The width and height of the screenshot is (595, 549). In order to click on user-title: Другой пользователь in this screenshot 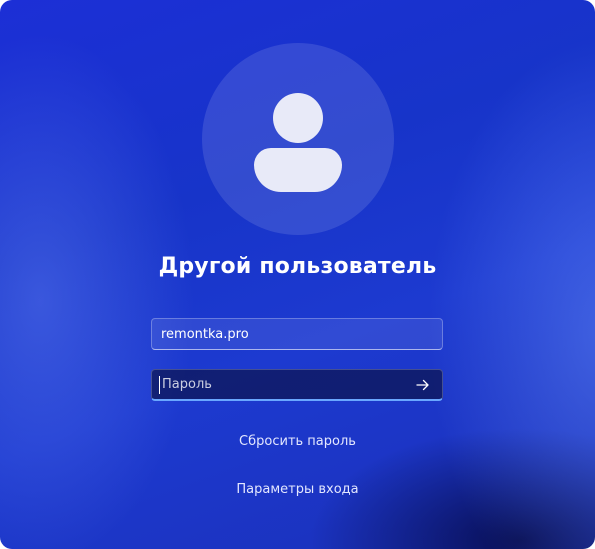, I will do `click(297, 266)`.